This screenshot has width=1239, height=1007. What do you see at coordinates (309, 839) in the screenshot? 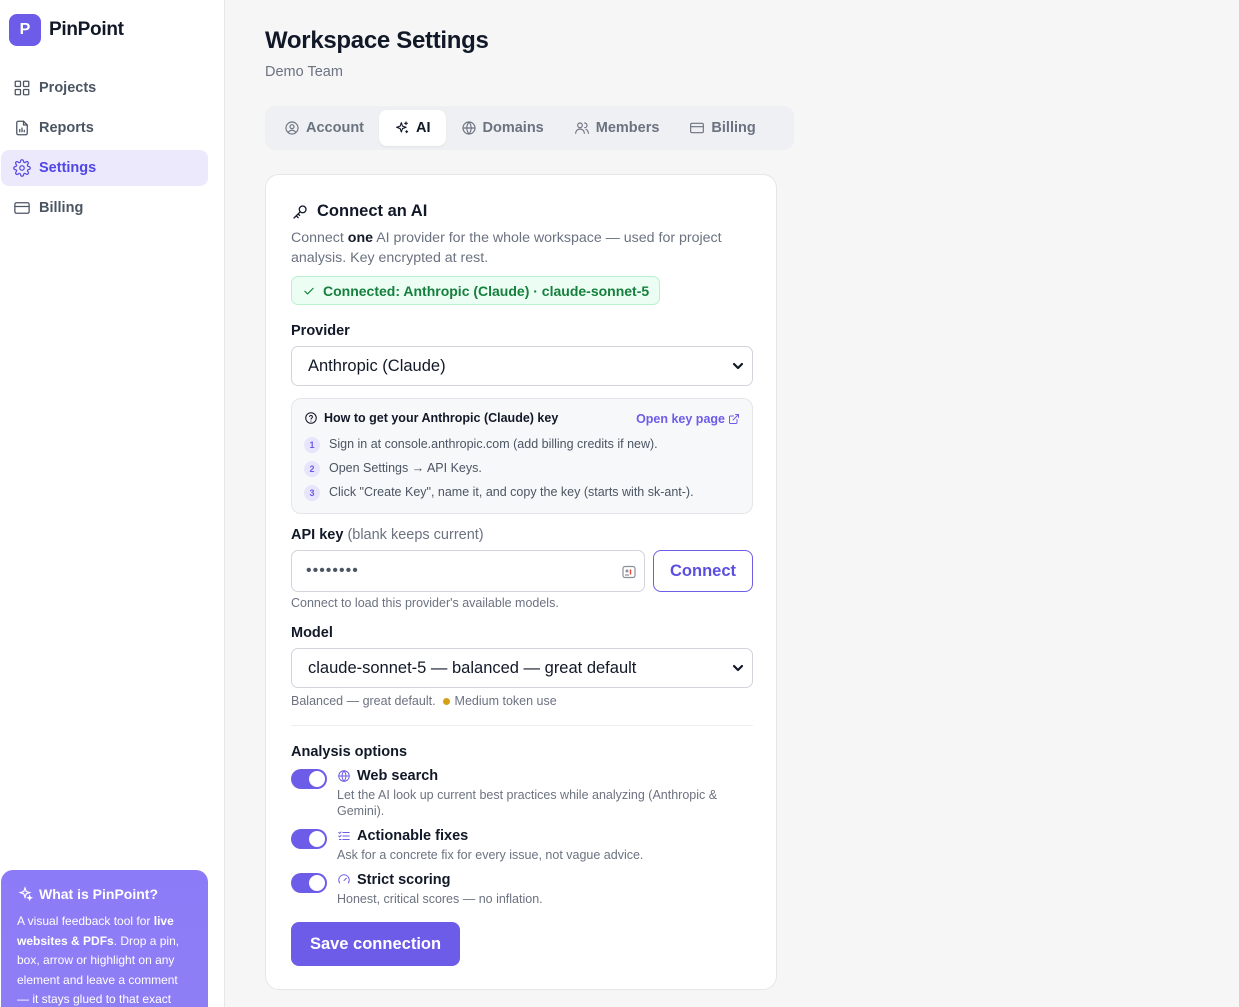
I see `actionable-fixes-toggle` at bounding box center [309, 839].